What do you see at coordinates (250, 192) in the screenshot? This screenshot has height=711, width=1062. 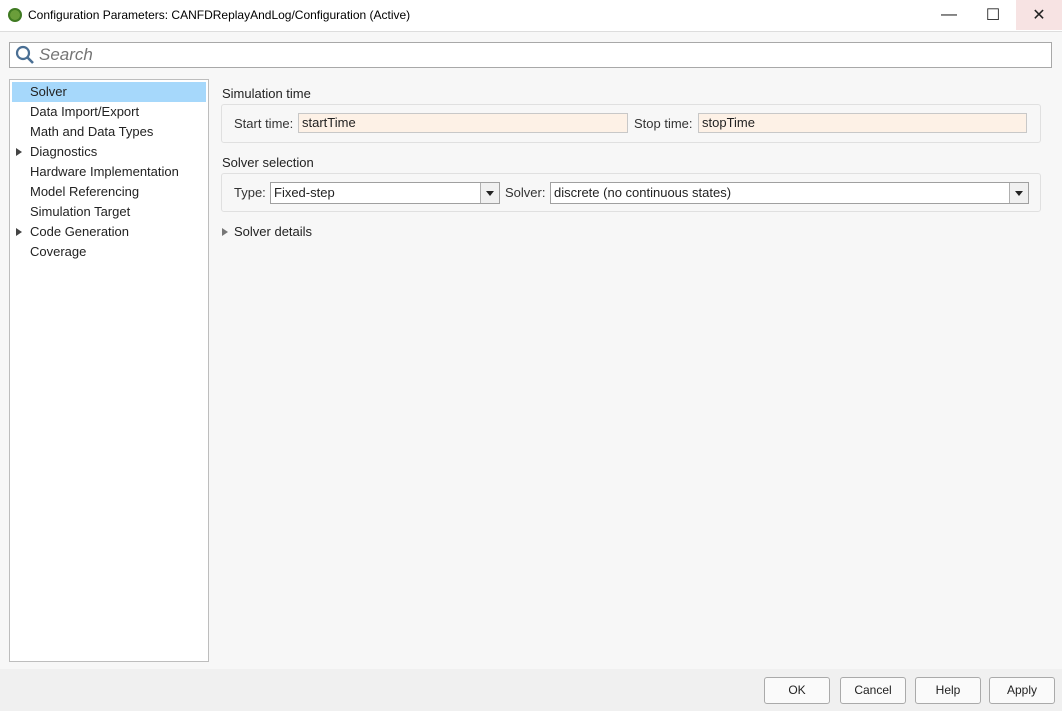 I see `type-label: Type:` at bounding box center [250, 192].